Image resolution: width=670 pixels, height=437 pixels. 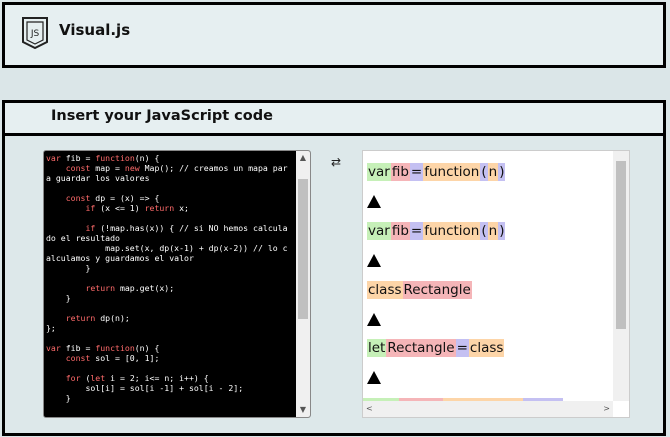 I want to click on token-row: let Rectangle = class, so click(x=436, y=348).